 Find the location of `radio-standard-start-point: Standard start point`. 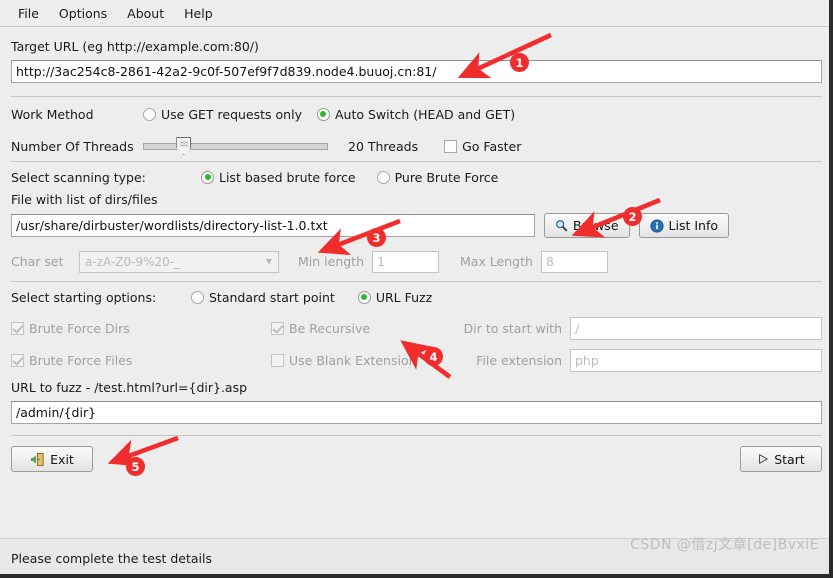

radio-standard-start-point: Standard start point is located at coordinates (263, 297).